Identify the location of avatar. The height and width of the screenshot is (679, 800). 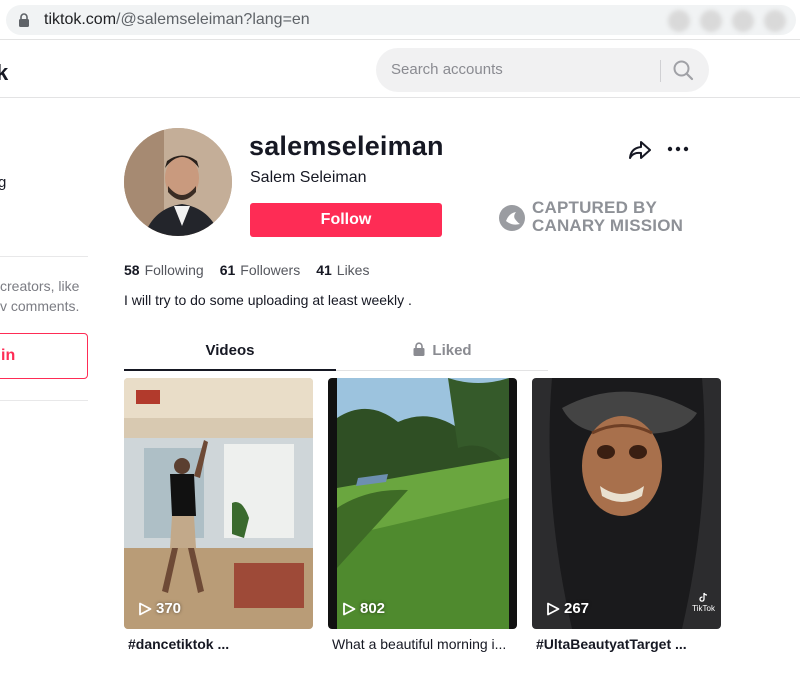
(178, 182).